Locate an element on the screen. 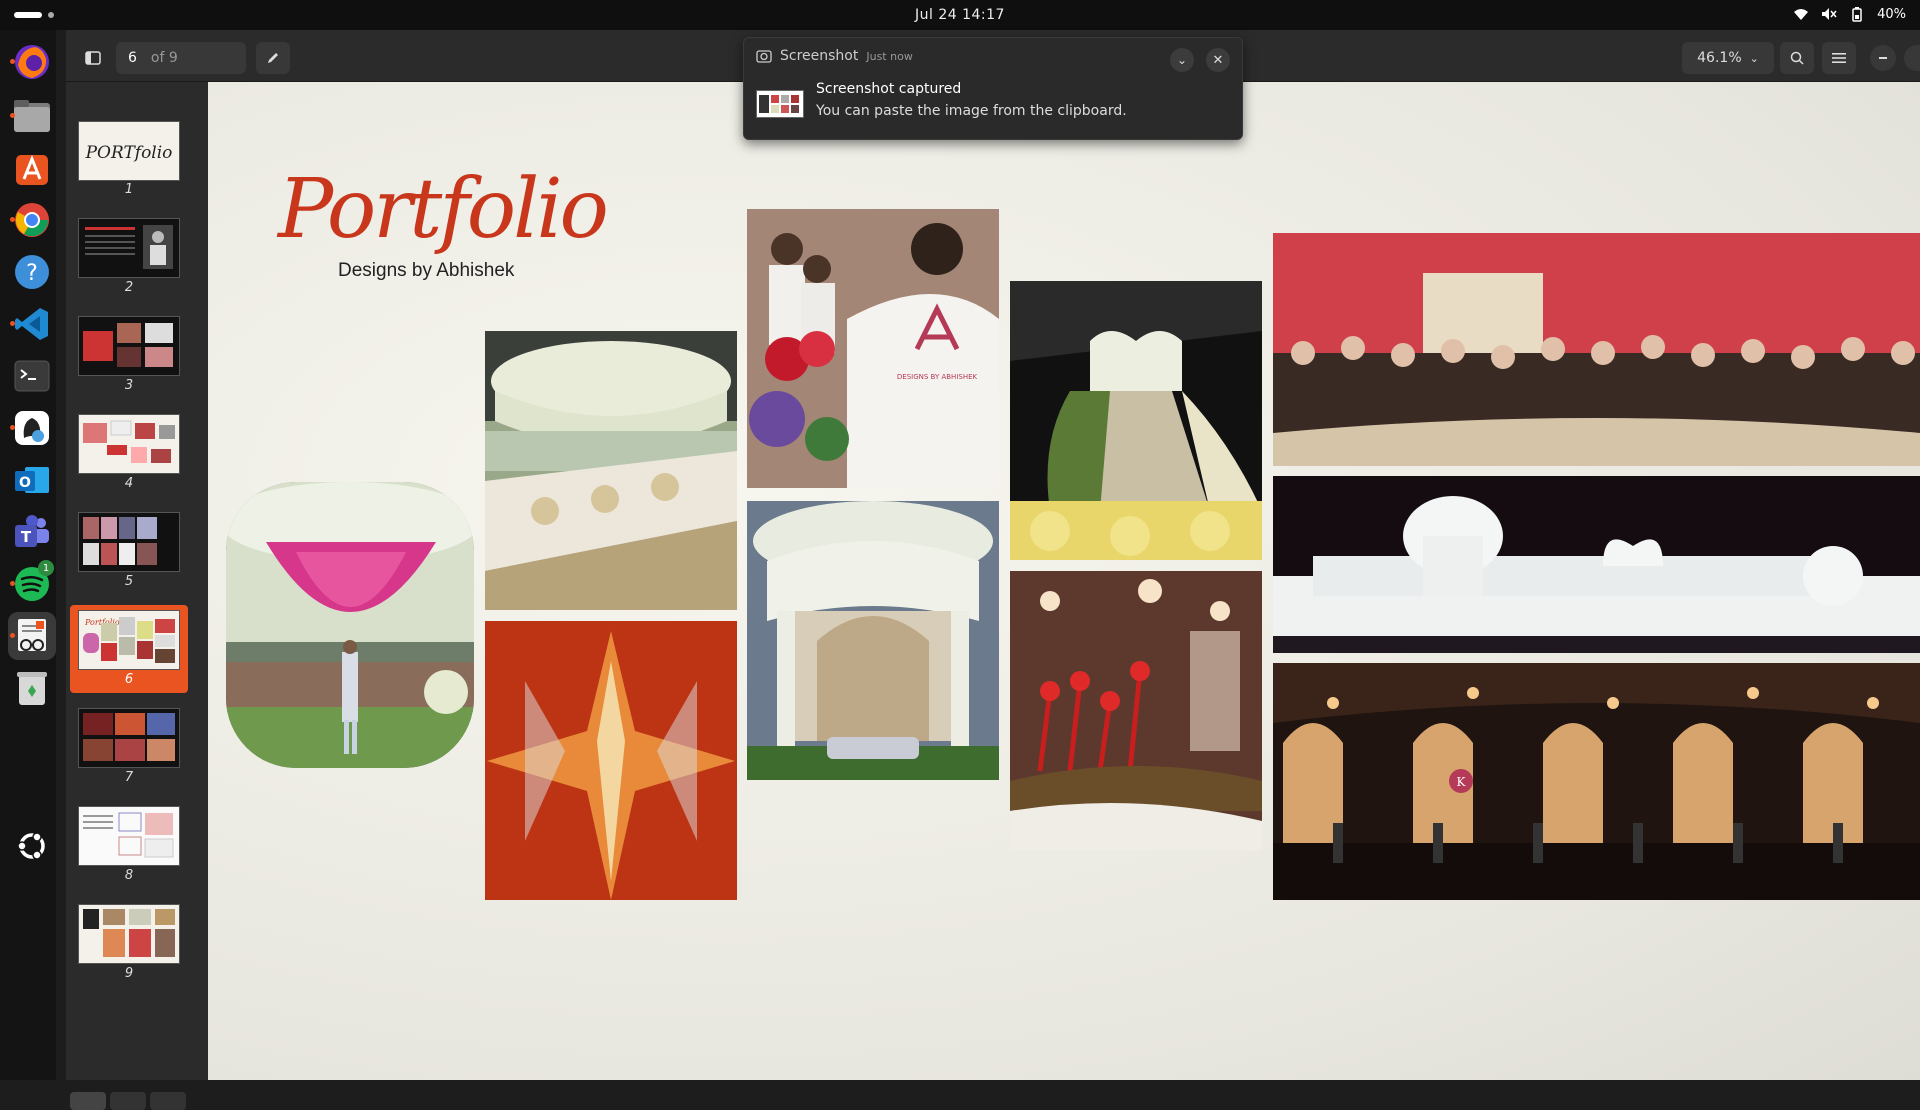 The image size is (1920, 1110). system-tray: 40% is located at coordinates (1849, 14).